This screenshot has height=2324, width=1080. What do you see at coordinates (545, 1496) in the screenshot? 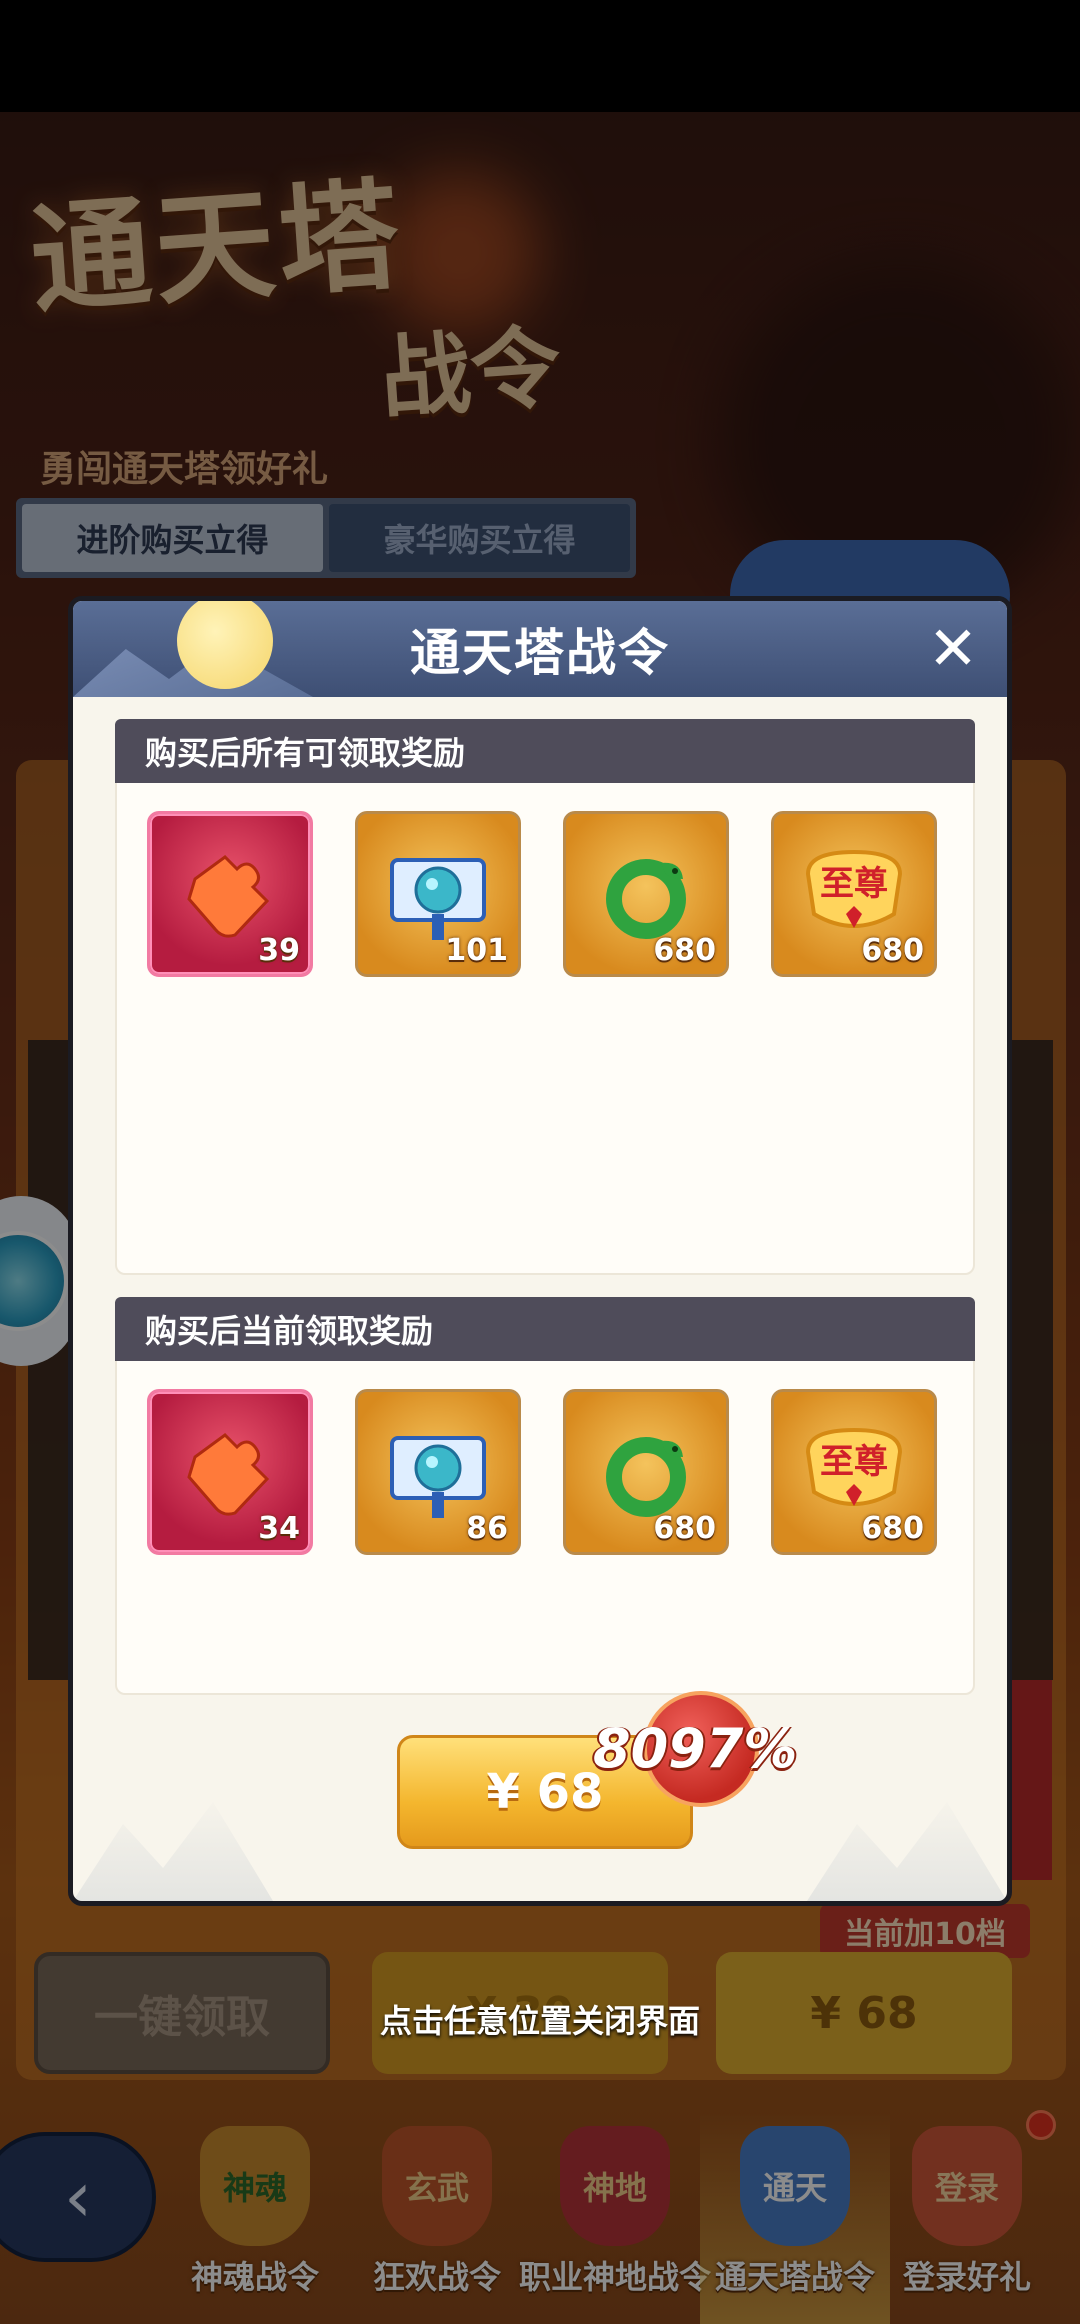
I see `rewards-now-section: 购买后当前领取奖励 34 86 680 至尊 680` at bounding box center [545, 1496].